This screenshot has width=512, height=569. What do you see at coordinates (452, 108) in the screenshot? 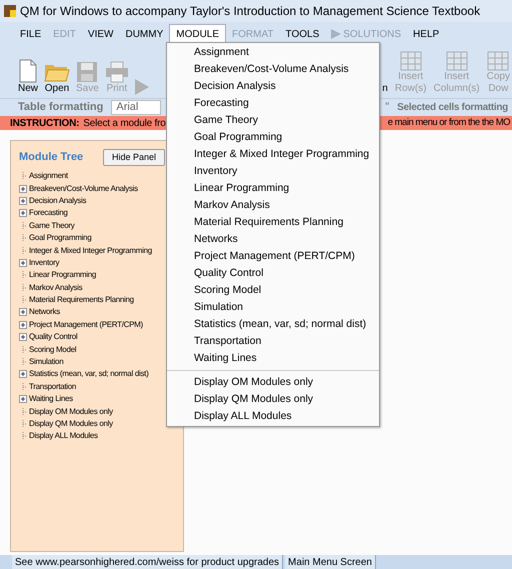
I see `format-bar-label: Selected cells formatting` at bounding box center [452, 108].